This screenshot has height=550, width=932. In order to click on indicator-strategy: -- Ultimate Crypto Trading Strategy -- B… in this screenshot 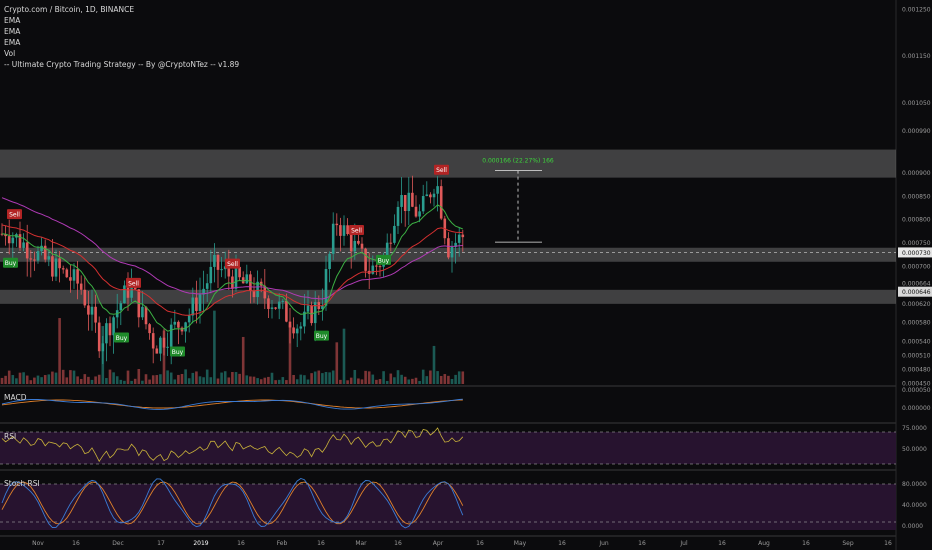, I will do `click(121, 64)`.